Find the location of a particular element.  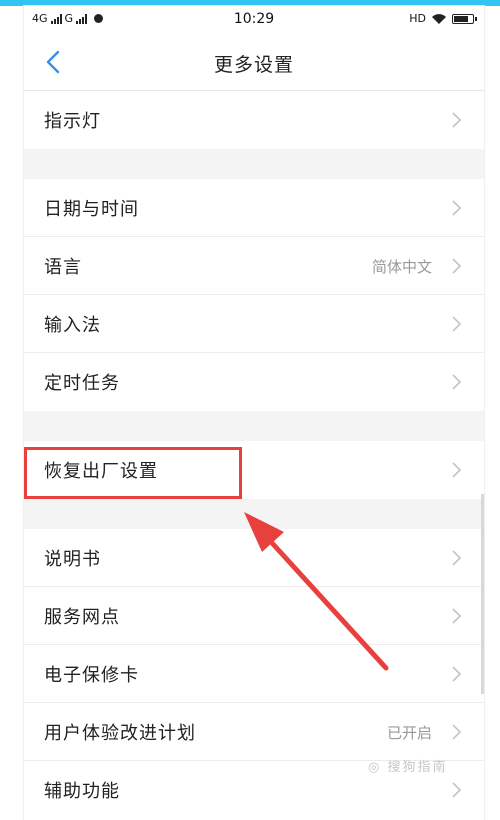

settings-row-ux-program: 用户体验改进计划 已开启 is located at coordinates (254, 732).